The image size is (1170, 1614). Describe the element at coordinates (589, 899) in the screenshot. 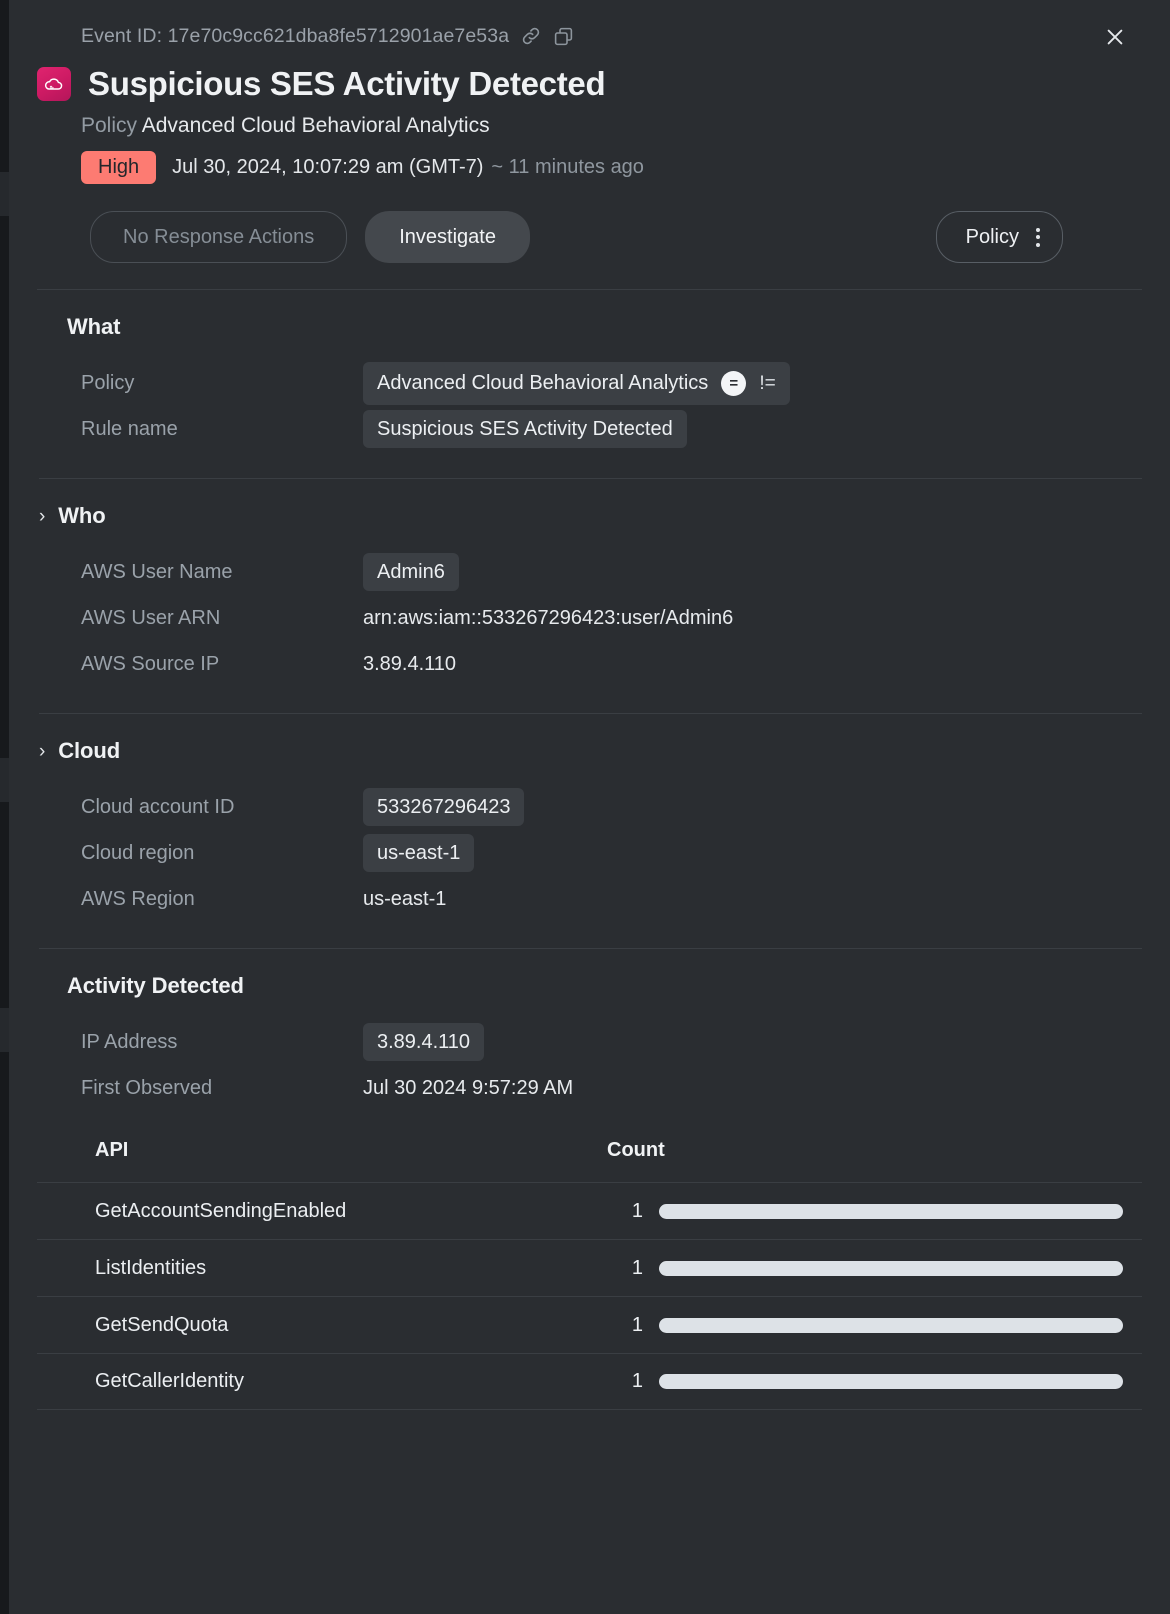

I see `field-aws-region: AWS Region us-east-1` at that location.